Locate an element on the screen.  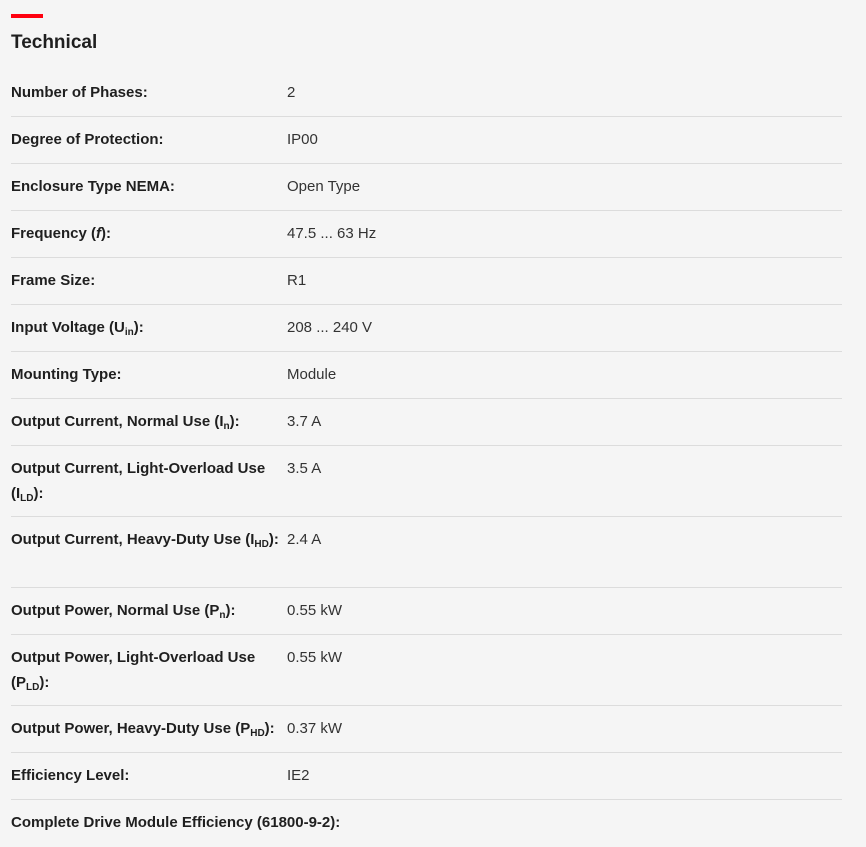
spec-row-input-voltage: Input Voltage (Uin): 208 ... 240 V is located at coordinates (426, 328).